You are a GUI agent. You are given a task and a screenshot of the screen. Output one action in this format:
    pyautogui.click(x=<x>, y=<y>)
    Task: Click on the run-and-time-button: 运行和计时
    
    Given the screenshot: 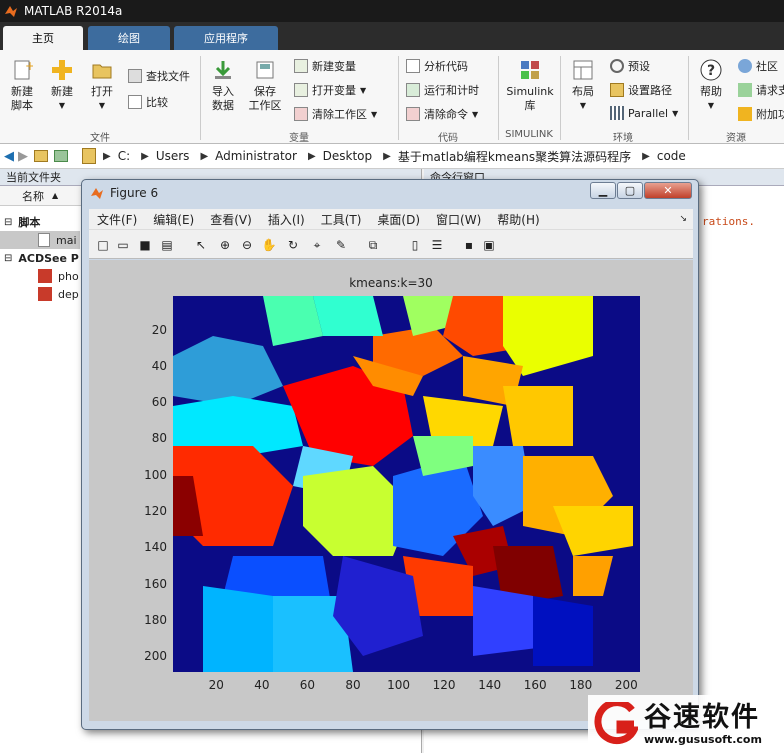 What is the action you would take?
    pyautogui.click(x=442, y=90)
    